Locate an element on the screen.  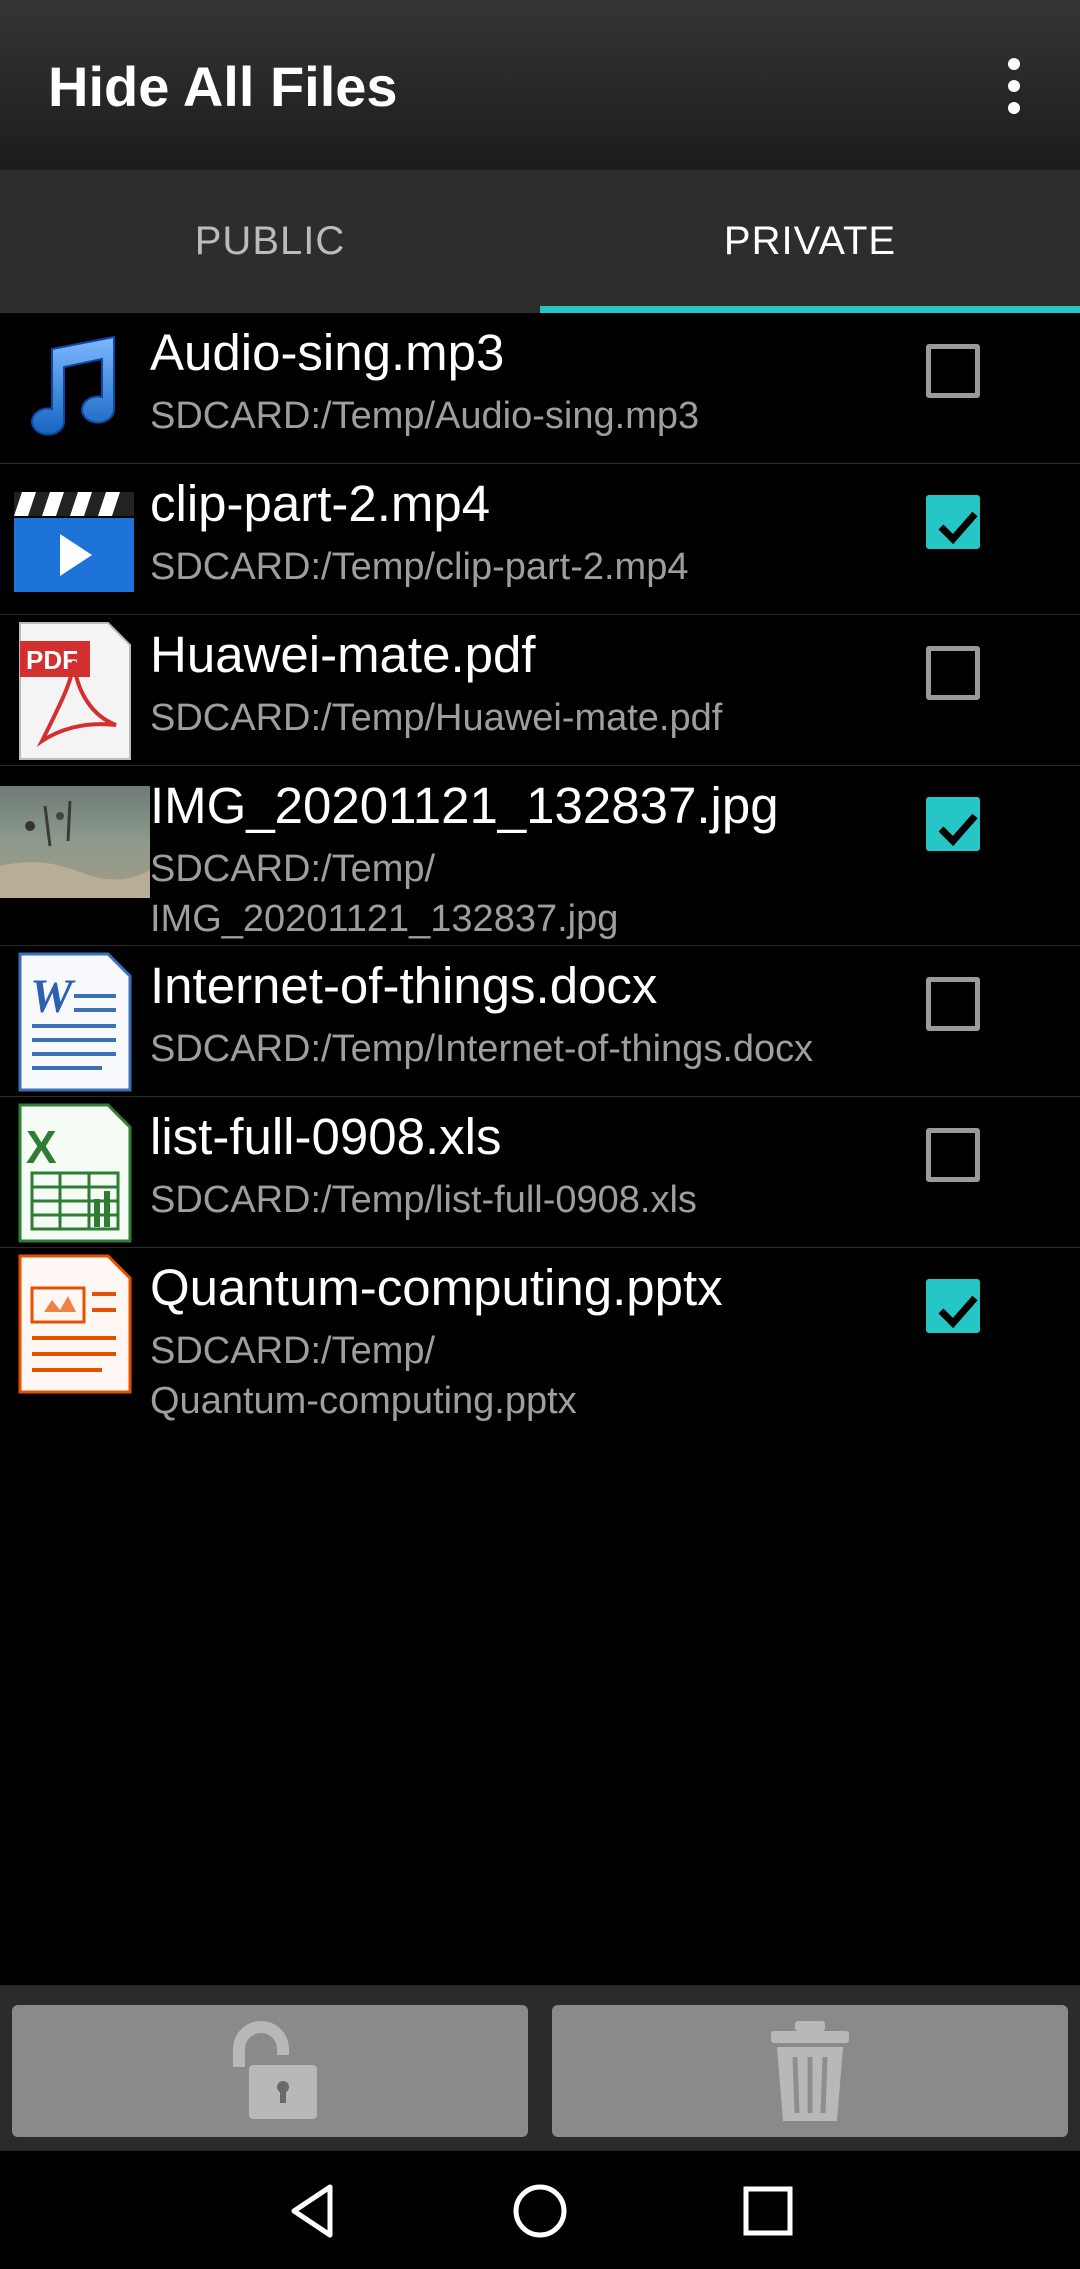
app-title: Hide All Files is located at coordinates (223, 86).